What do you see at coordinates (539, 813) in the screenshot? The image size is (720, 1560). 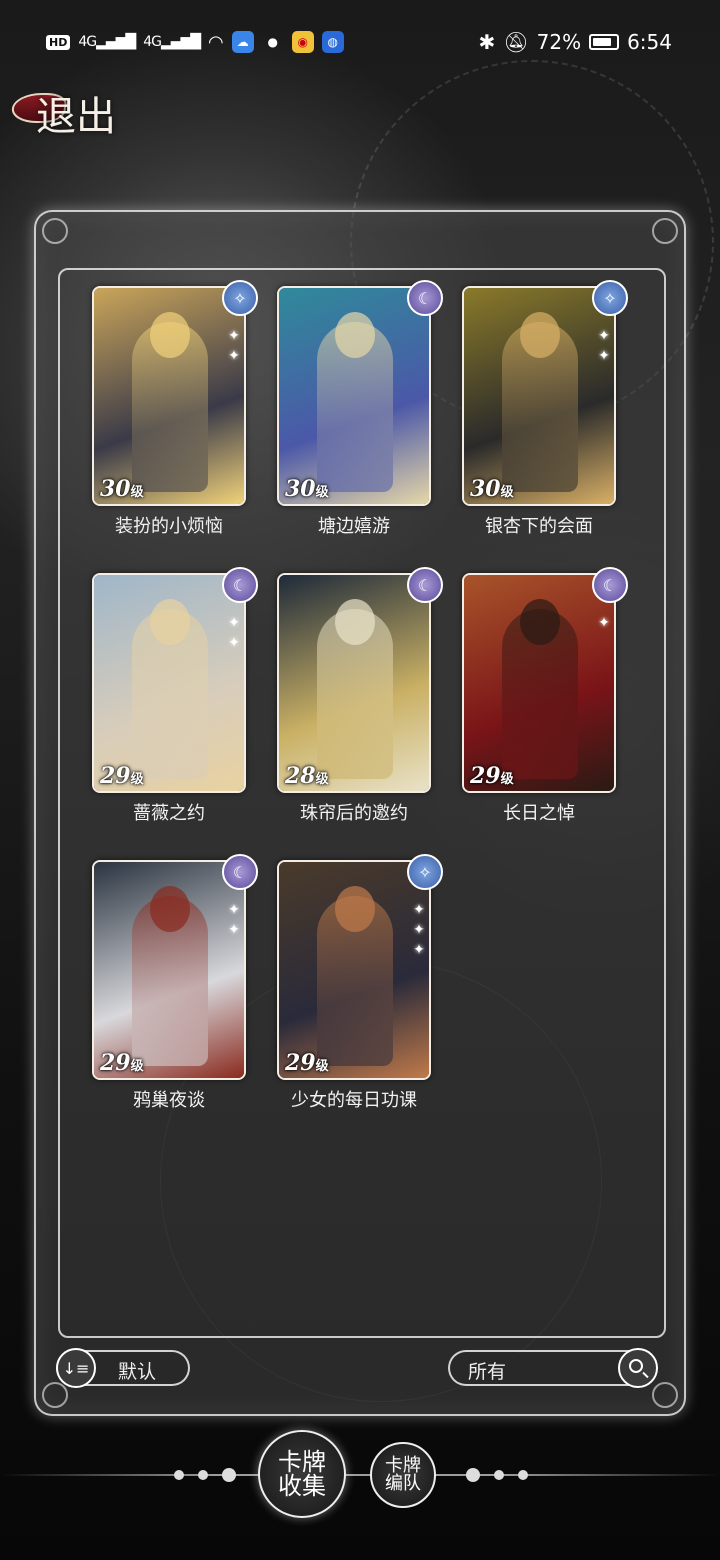 I see `card-title: 长日之悼` at bounding box center [539, 813].